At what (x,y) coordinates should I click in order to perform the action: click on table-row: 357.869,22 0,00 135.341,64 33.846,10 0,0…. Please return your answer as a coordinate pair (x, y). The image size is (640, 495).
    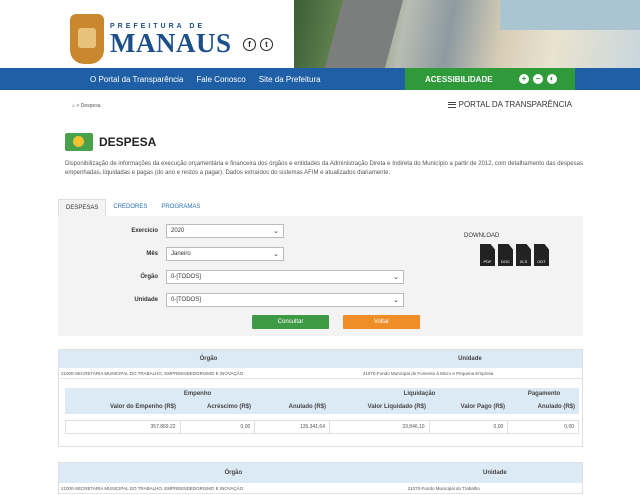
    Looking at the image, I should click on (322, 427).